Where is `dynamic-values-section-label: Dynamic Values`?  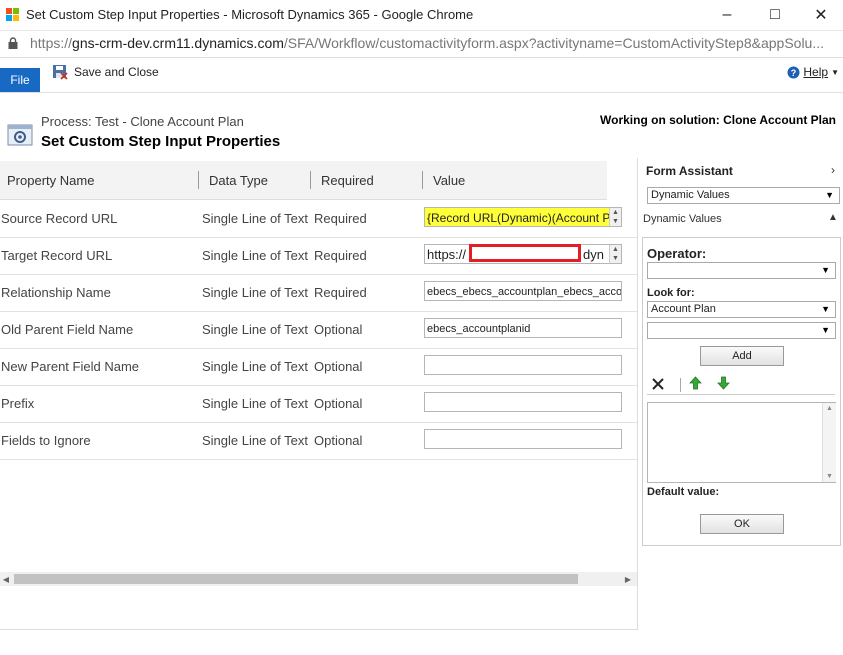 dynamic-values-section-label: Dynamic Values is located at coordinates (682, 219).